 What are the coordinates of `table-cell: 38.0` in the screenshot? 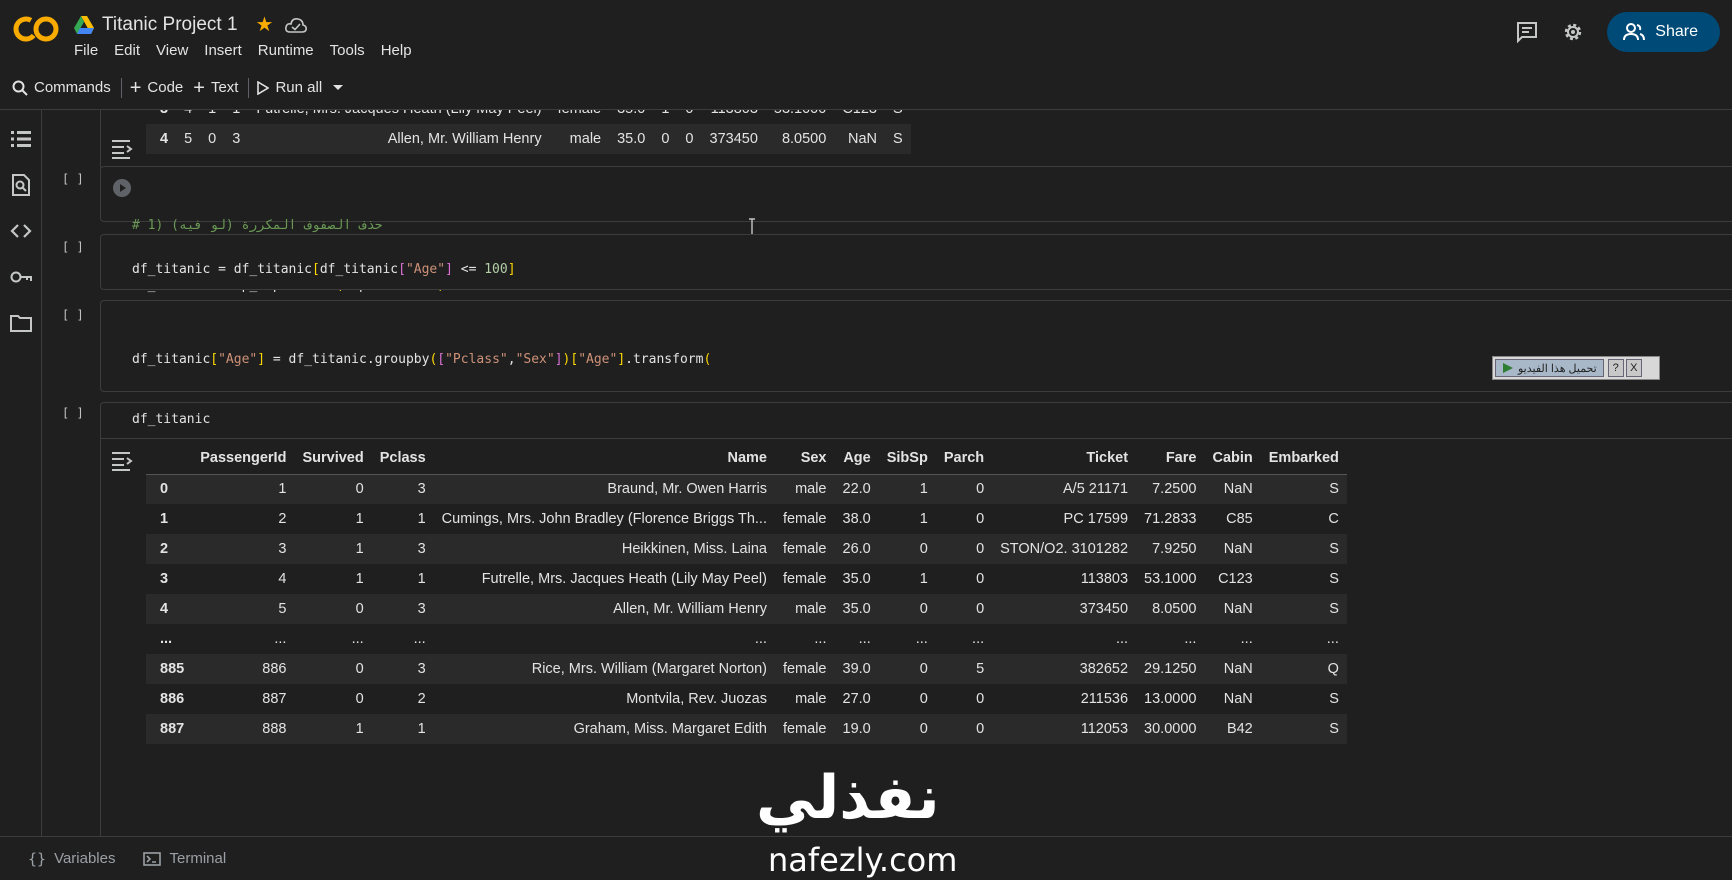 It's located at (856, 519).